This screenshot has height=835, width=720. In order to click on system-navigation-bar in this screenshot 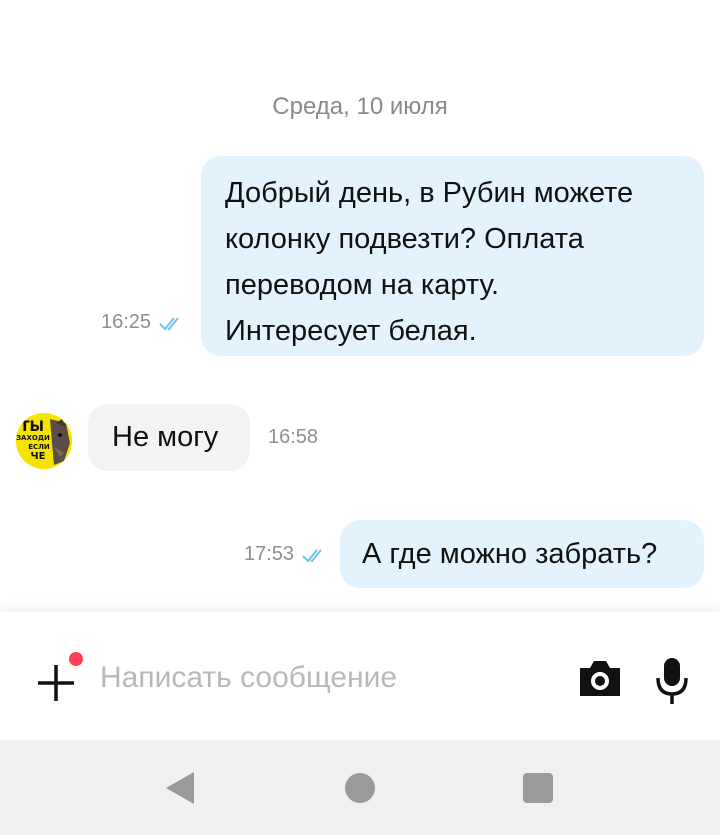, I will do `click(360, 787)`.